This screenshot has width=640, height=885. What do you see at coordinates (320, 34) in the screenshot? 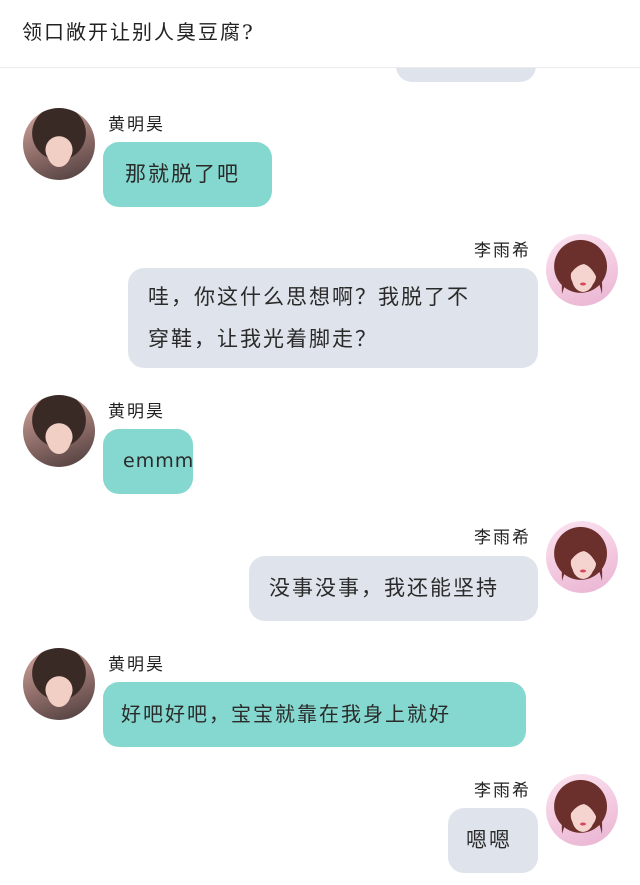
I see `title-bar: 领口敞开让别人臭豆腐?` at bounding box center [320, 34].